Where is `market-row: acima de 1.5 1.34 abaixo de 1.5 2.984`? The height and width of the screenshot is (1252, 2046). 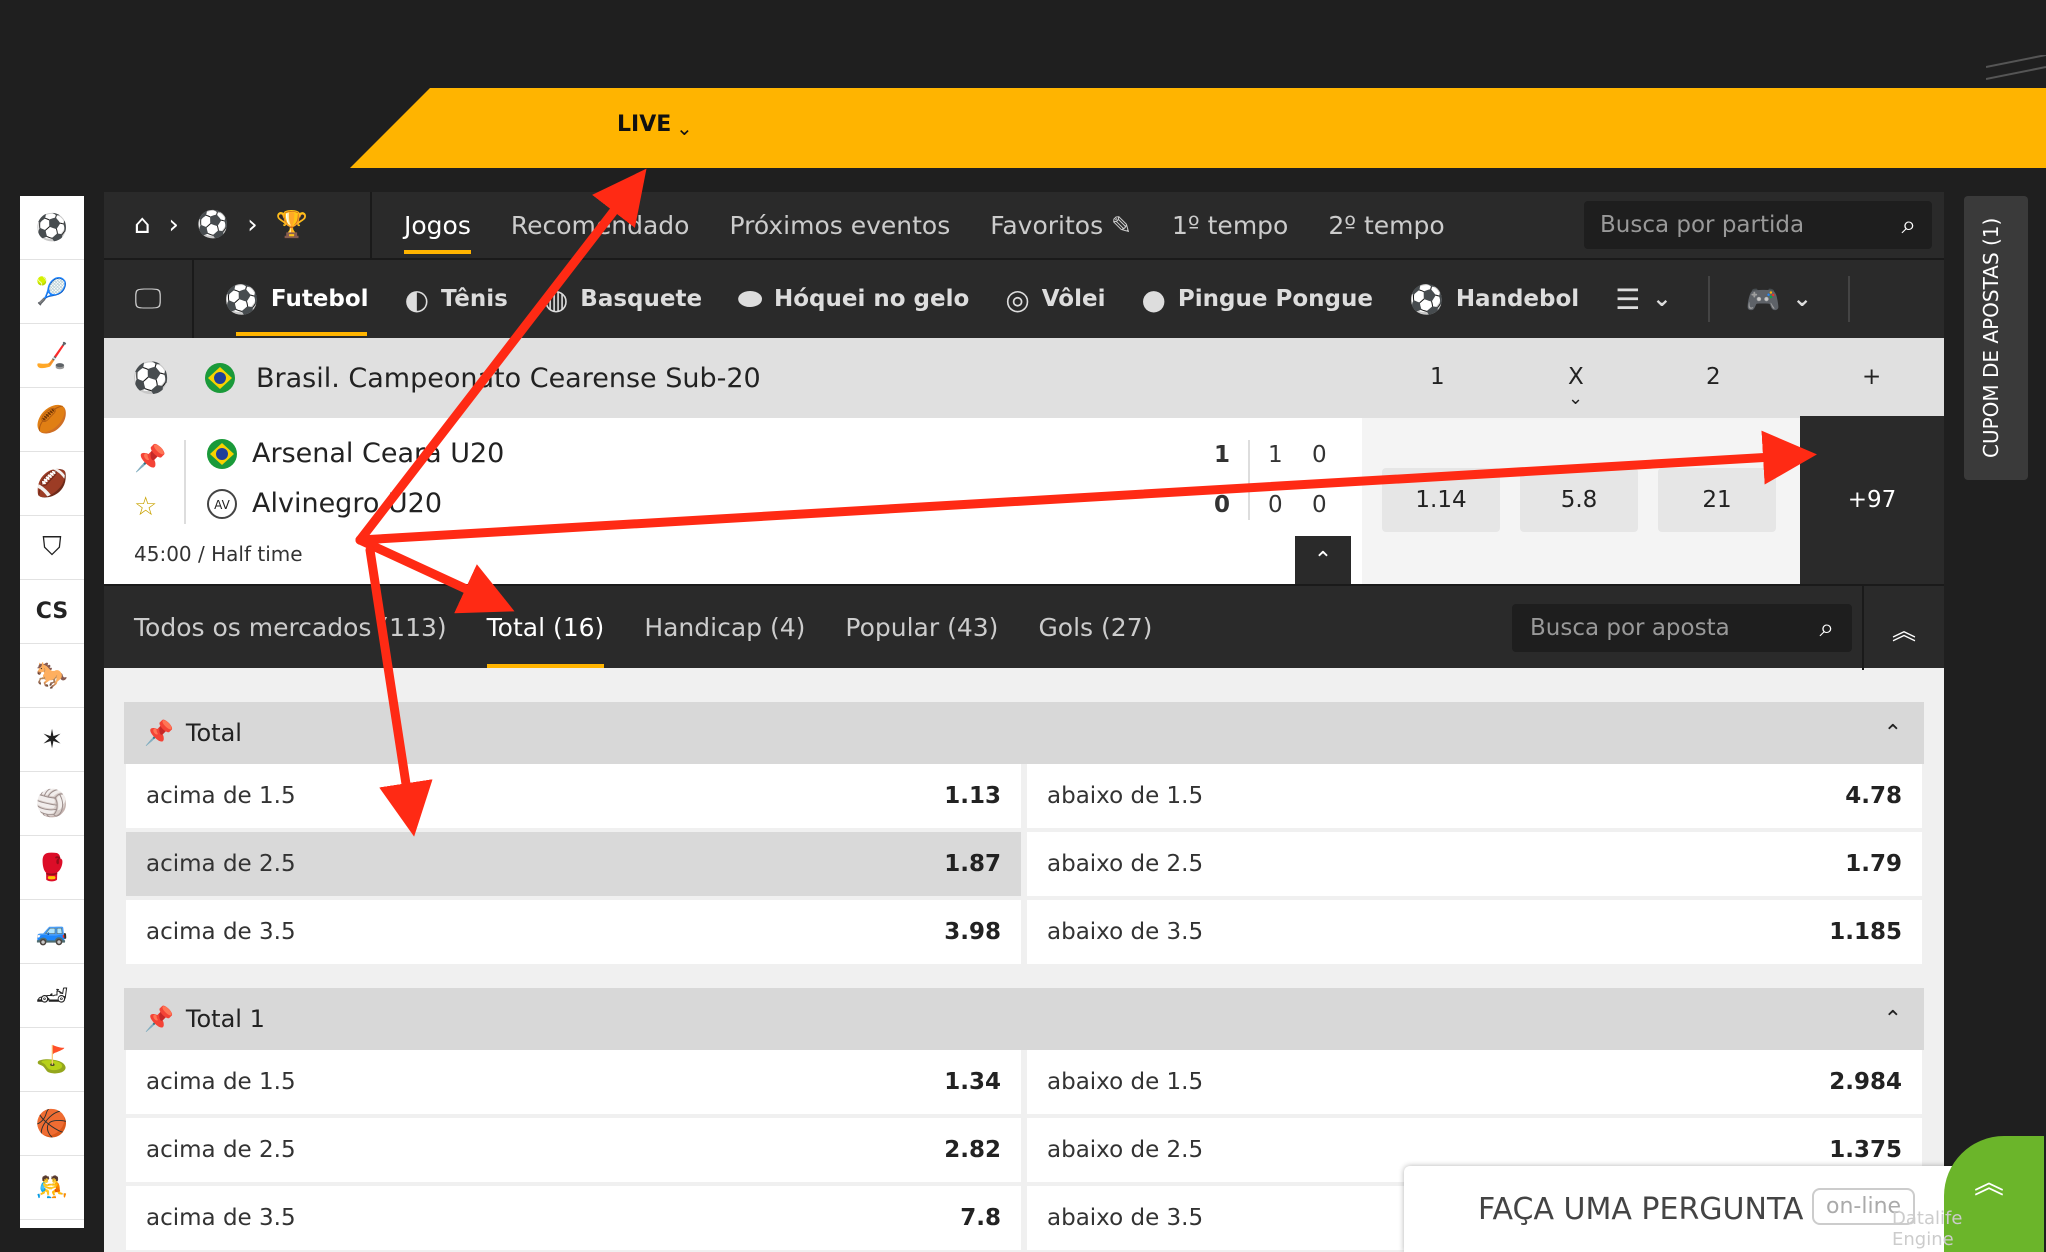 market-row: acima de 1.5 1.34 abaixo de 1.5 2.984 is located at coordinates (1024, 1084).